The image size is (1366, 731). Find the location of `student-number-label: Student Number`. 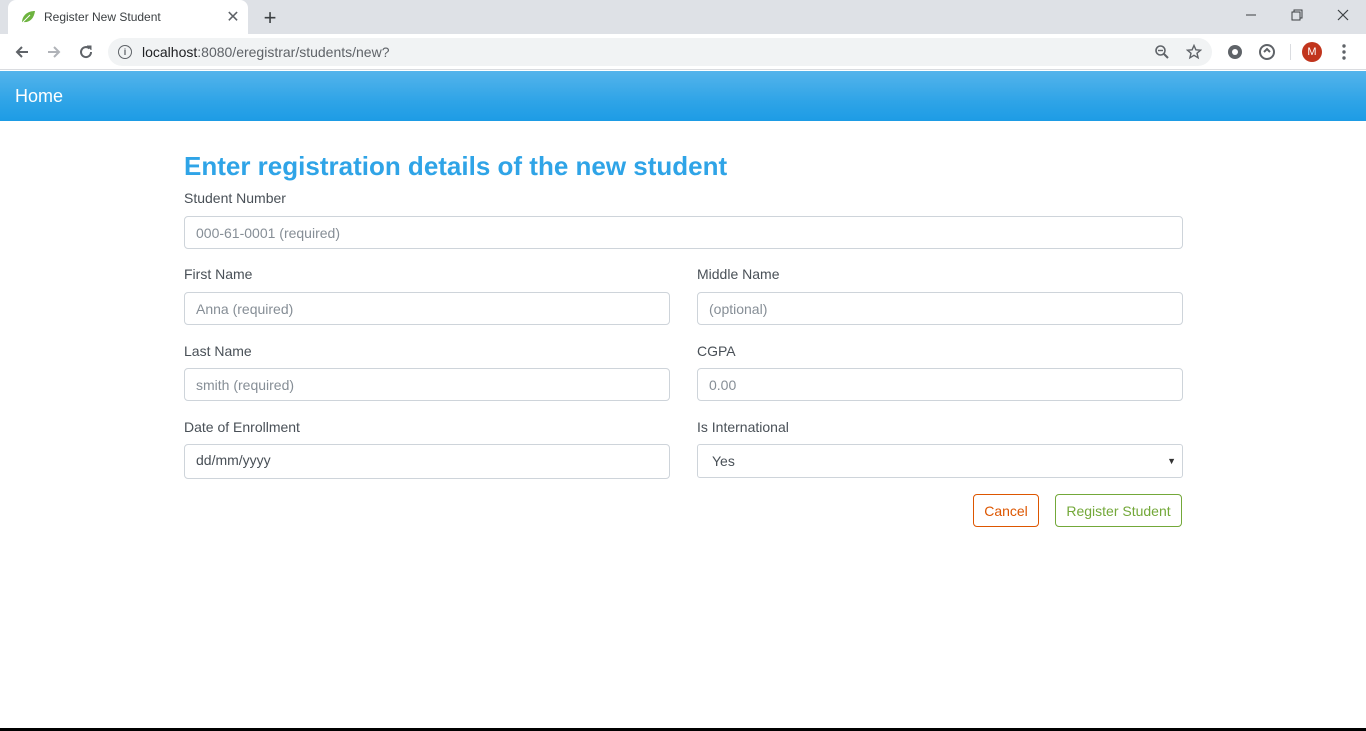

student-number-label: Student Number is located at coordinates (235, 198).